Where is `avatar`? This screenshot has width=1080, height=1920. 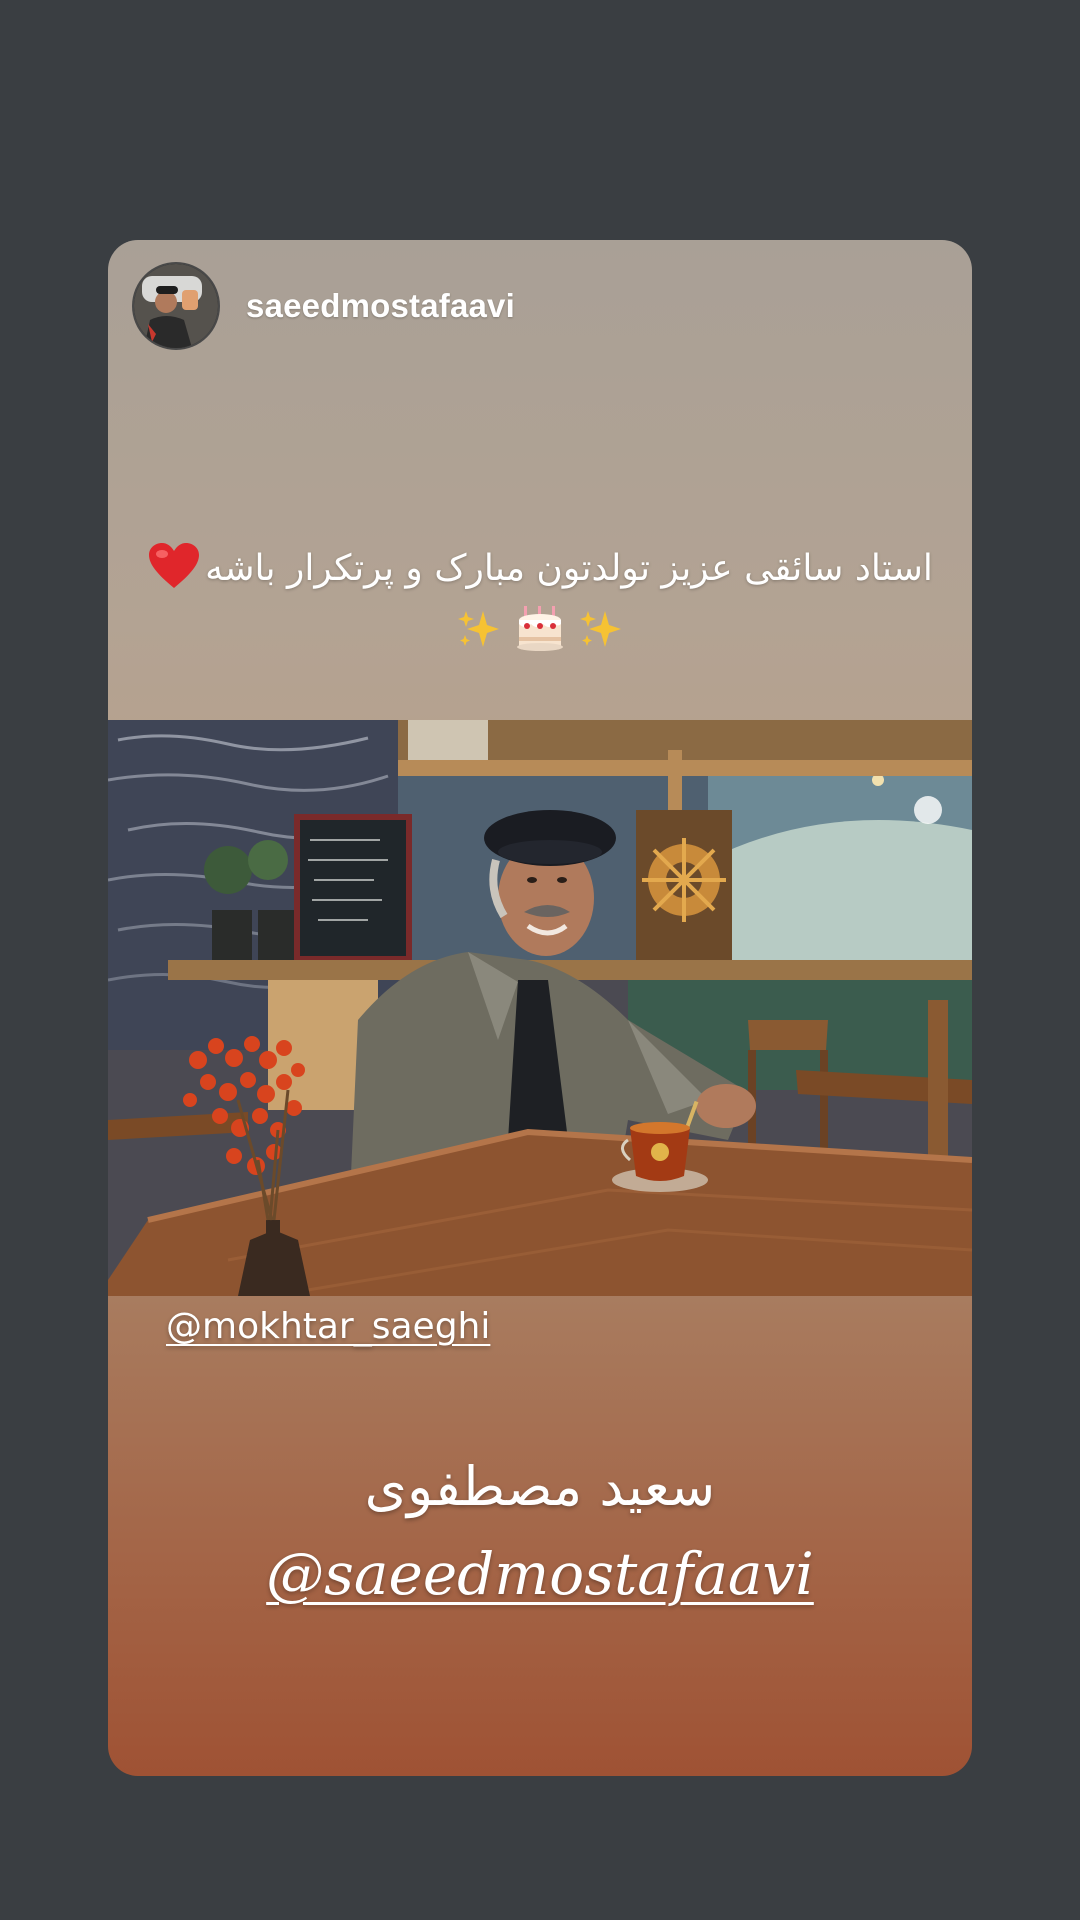
avatar is located at coordinates (176, 306).